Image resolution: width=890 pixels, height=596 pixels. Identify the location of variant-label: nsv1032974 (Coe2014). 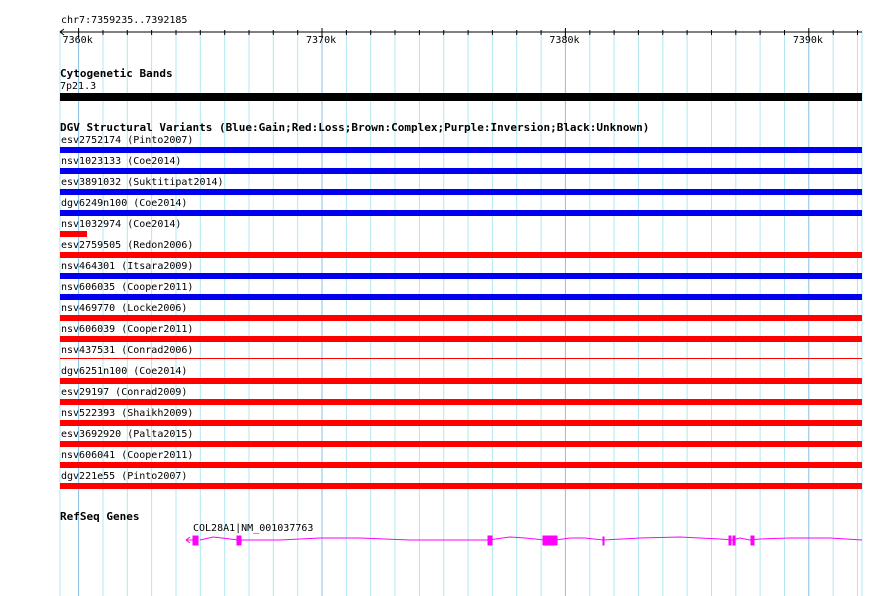
(121, 224).